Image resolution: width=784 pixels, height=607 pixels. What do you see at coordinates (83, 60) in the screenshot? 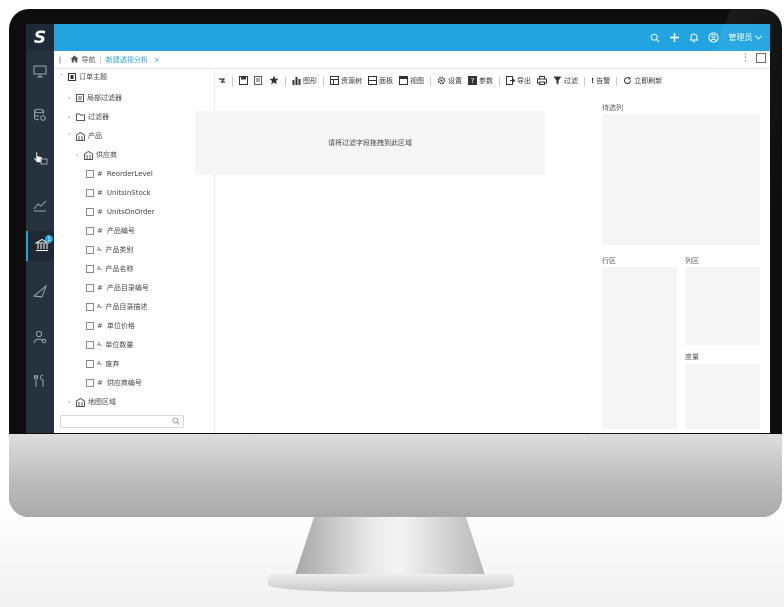
I see `tab-home: 导航` at bounding box center [83, 60].